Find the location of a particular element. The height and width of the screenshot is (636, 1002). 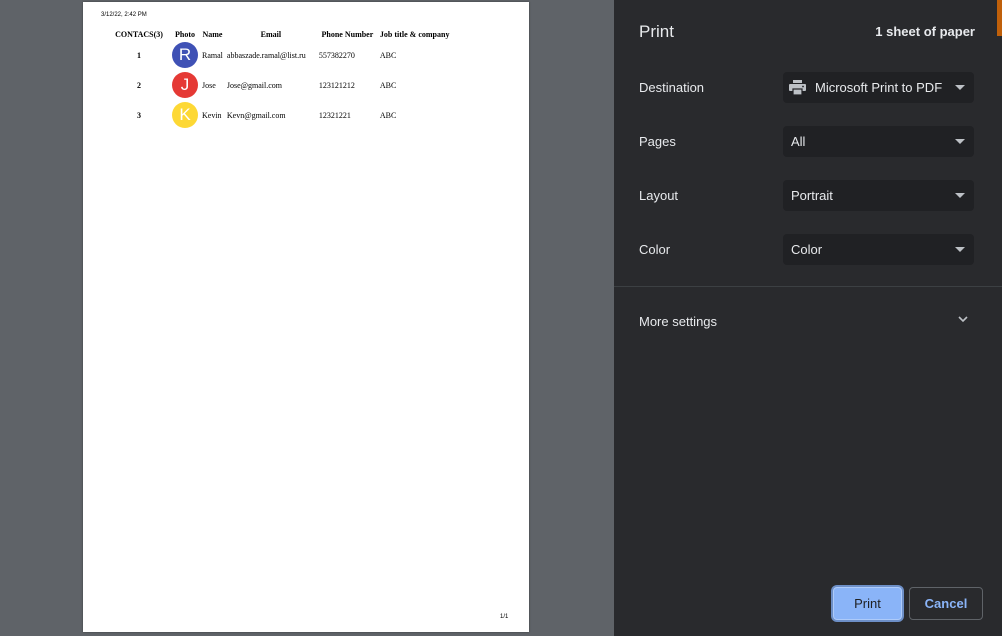

header-job: Job title & company is located at coordinates (414, 34).